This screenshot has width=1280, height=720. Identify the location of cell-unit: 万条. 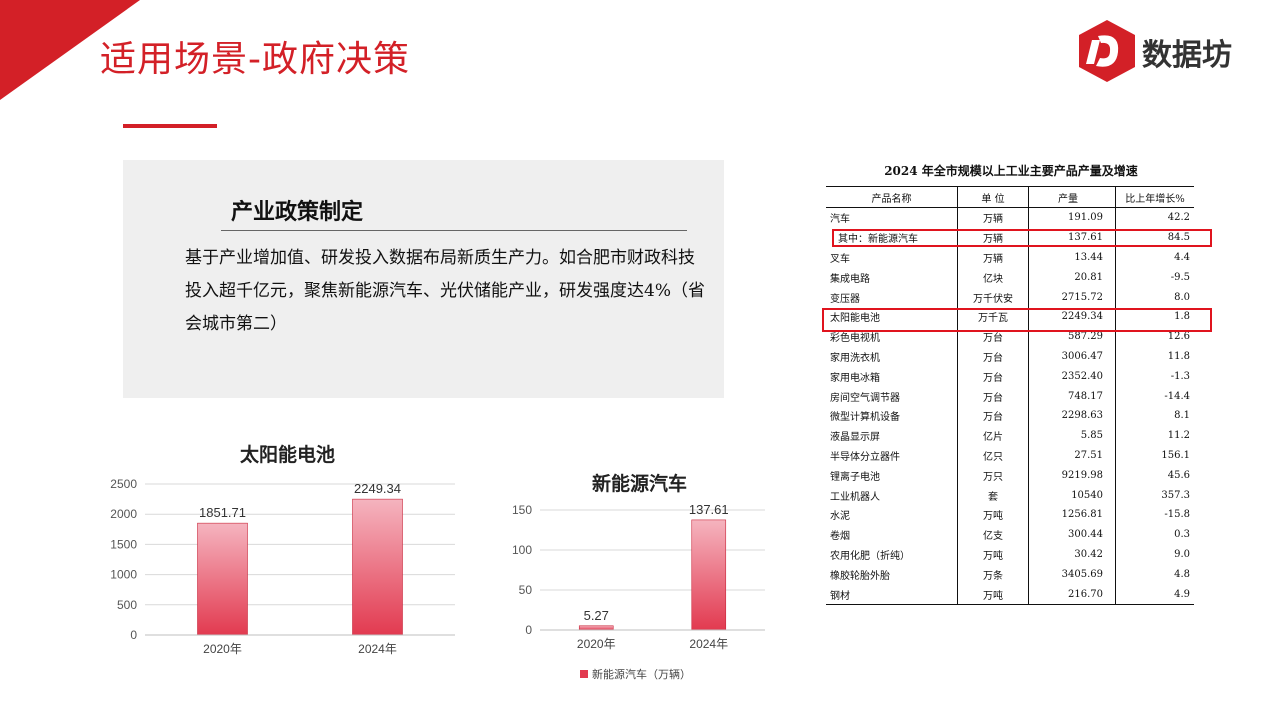
(993, 574).